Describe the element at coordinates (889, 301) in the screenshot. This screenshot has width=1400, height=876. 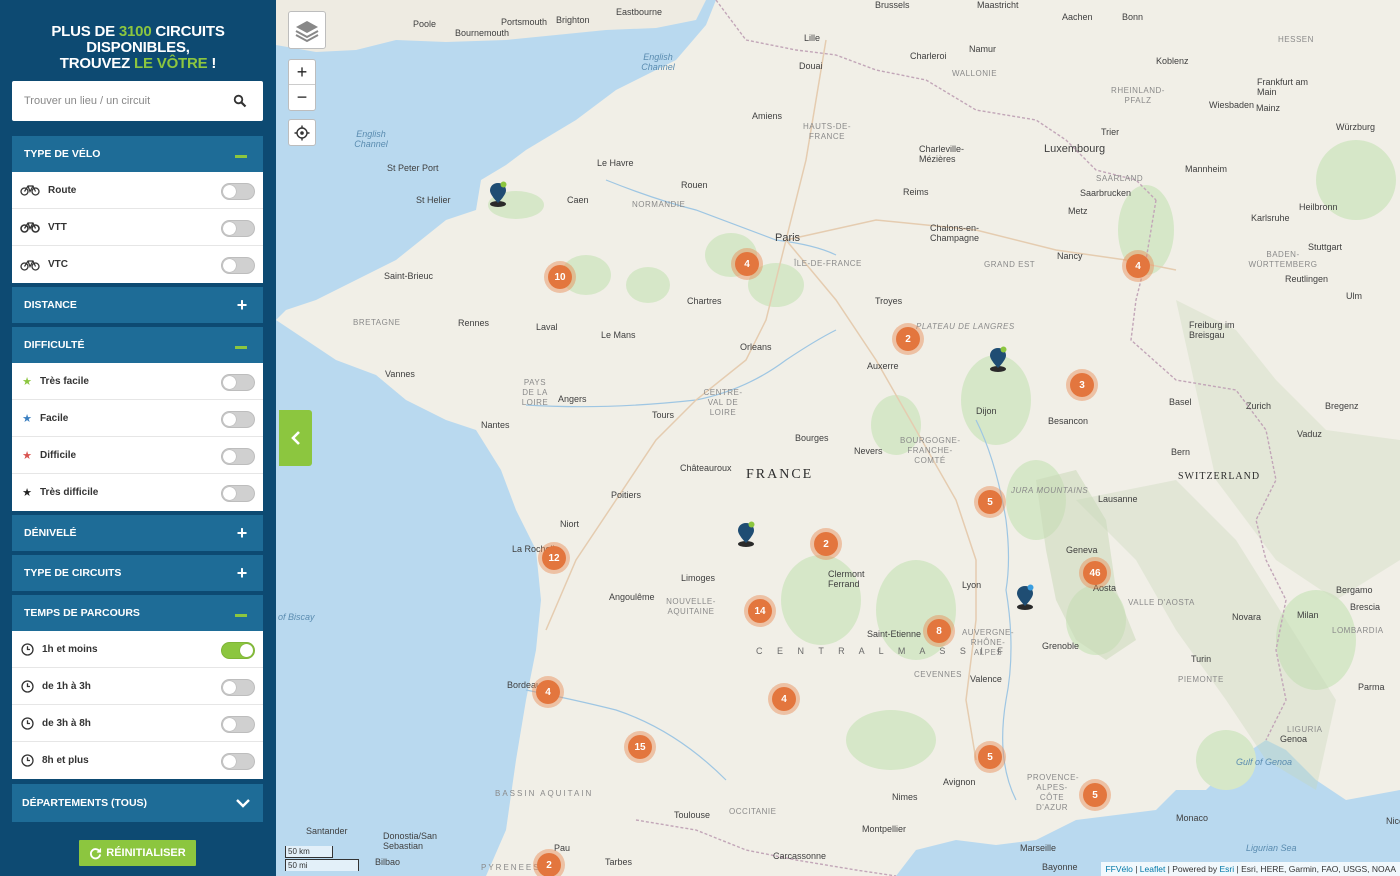
I see `city-label: Troyes` at that location.